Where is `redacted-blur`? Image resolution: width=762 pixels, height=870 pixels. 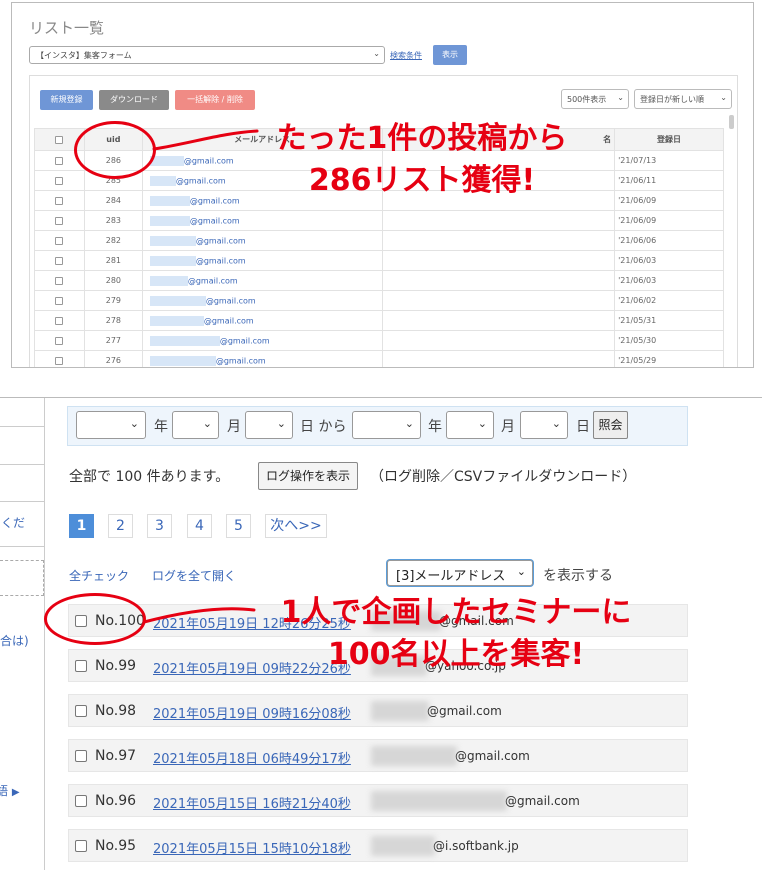 redacted-blur is located at coordinates (177, 300).